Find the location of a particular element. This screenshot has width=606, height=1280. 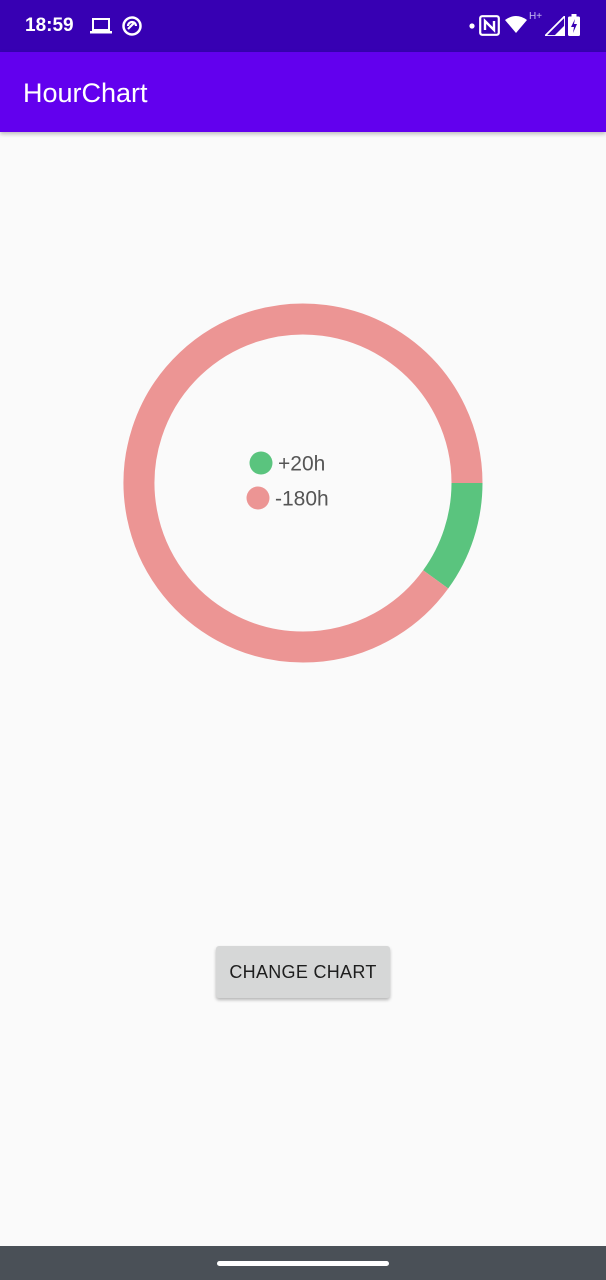

app-bar: HourChart is located at coordinates (303, 92).